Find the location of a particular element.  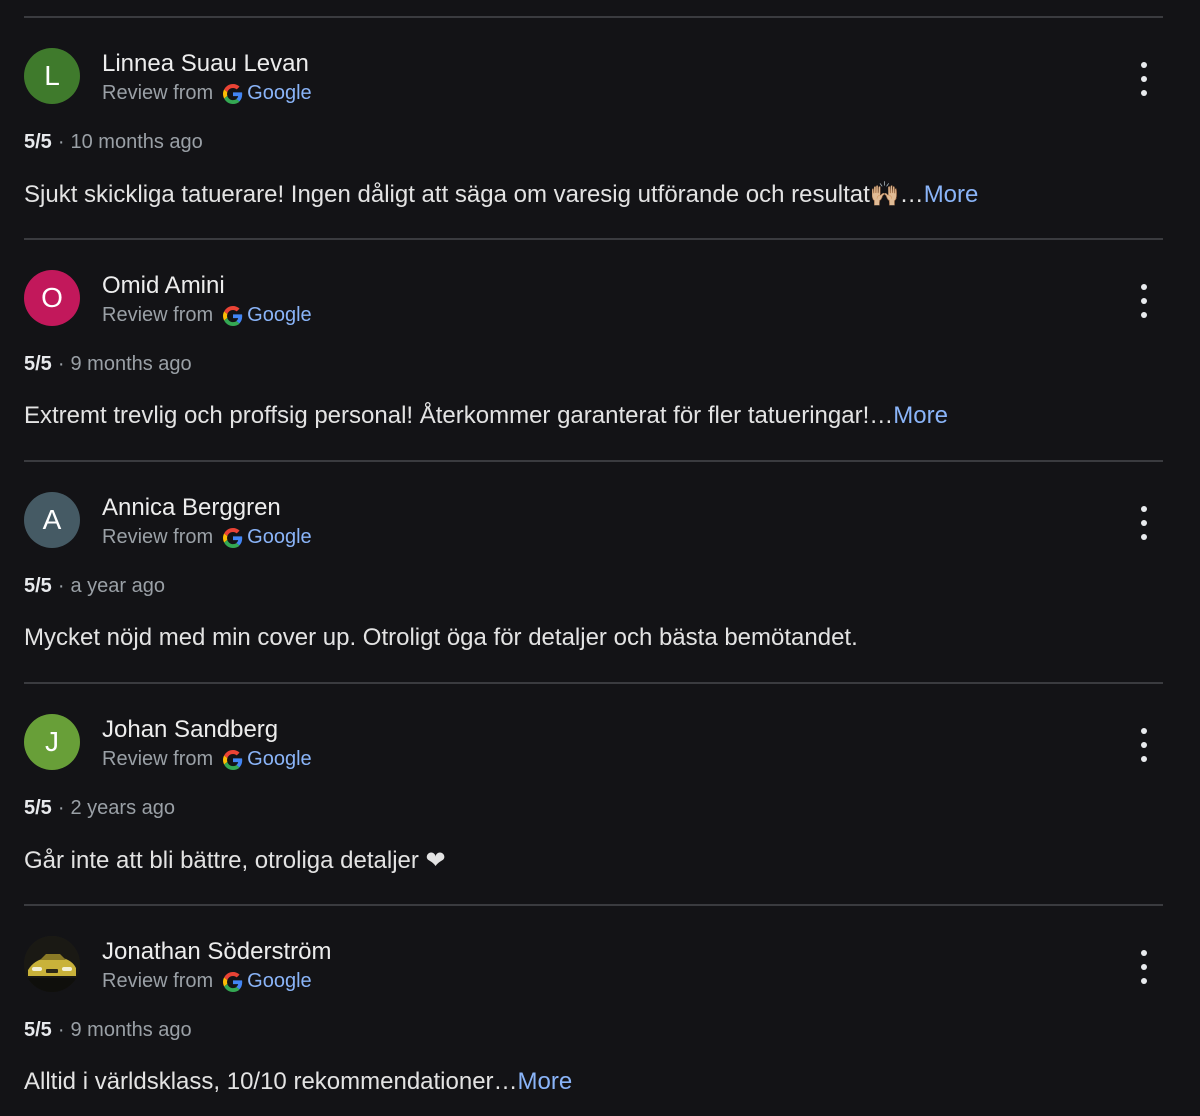

car-photo-avatar is located at coordinates (52, 964).